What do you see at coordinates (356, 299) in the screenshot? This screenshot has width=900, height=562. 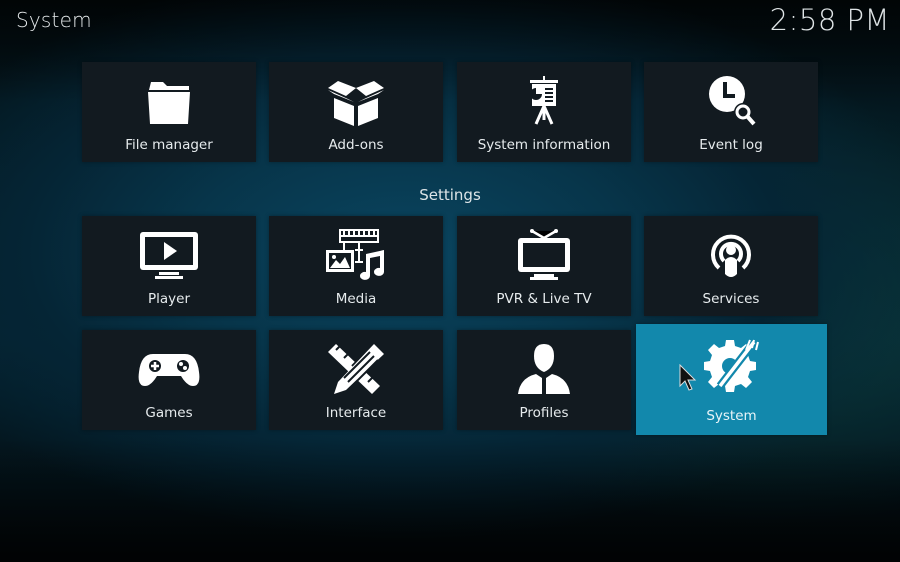 I see `tile-label: Media` at bounding box center [356, 299].